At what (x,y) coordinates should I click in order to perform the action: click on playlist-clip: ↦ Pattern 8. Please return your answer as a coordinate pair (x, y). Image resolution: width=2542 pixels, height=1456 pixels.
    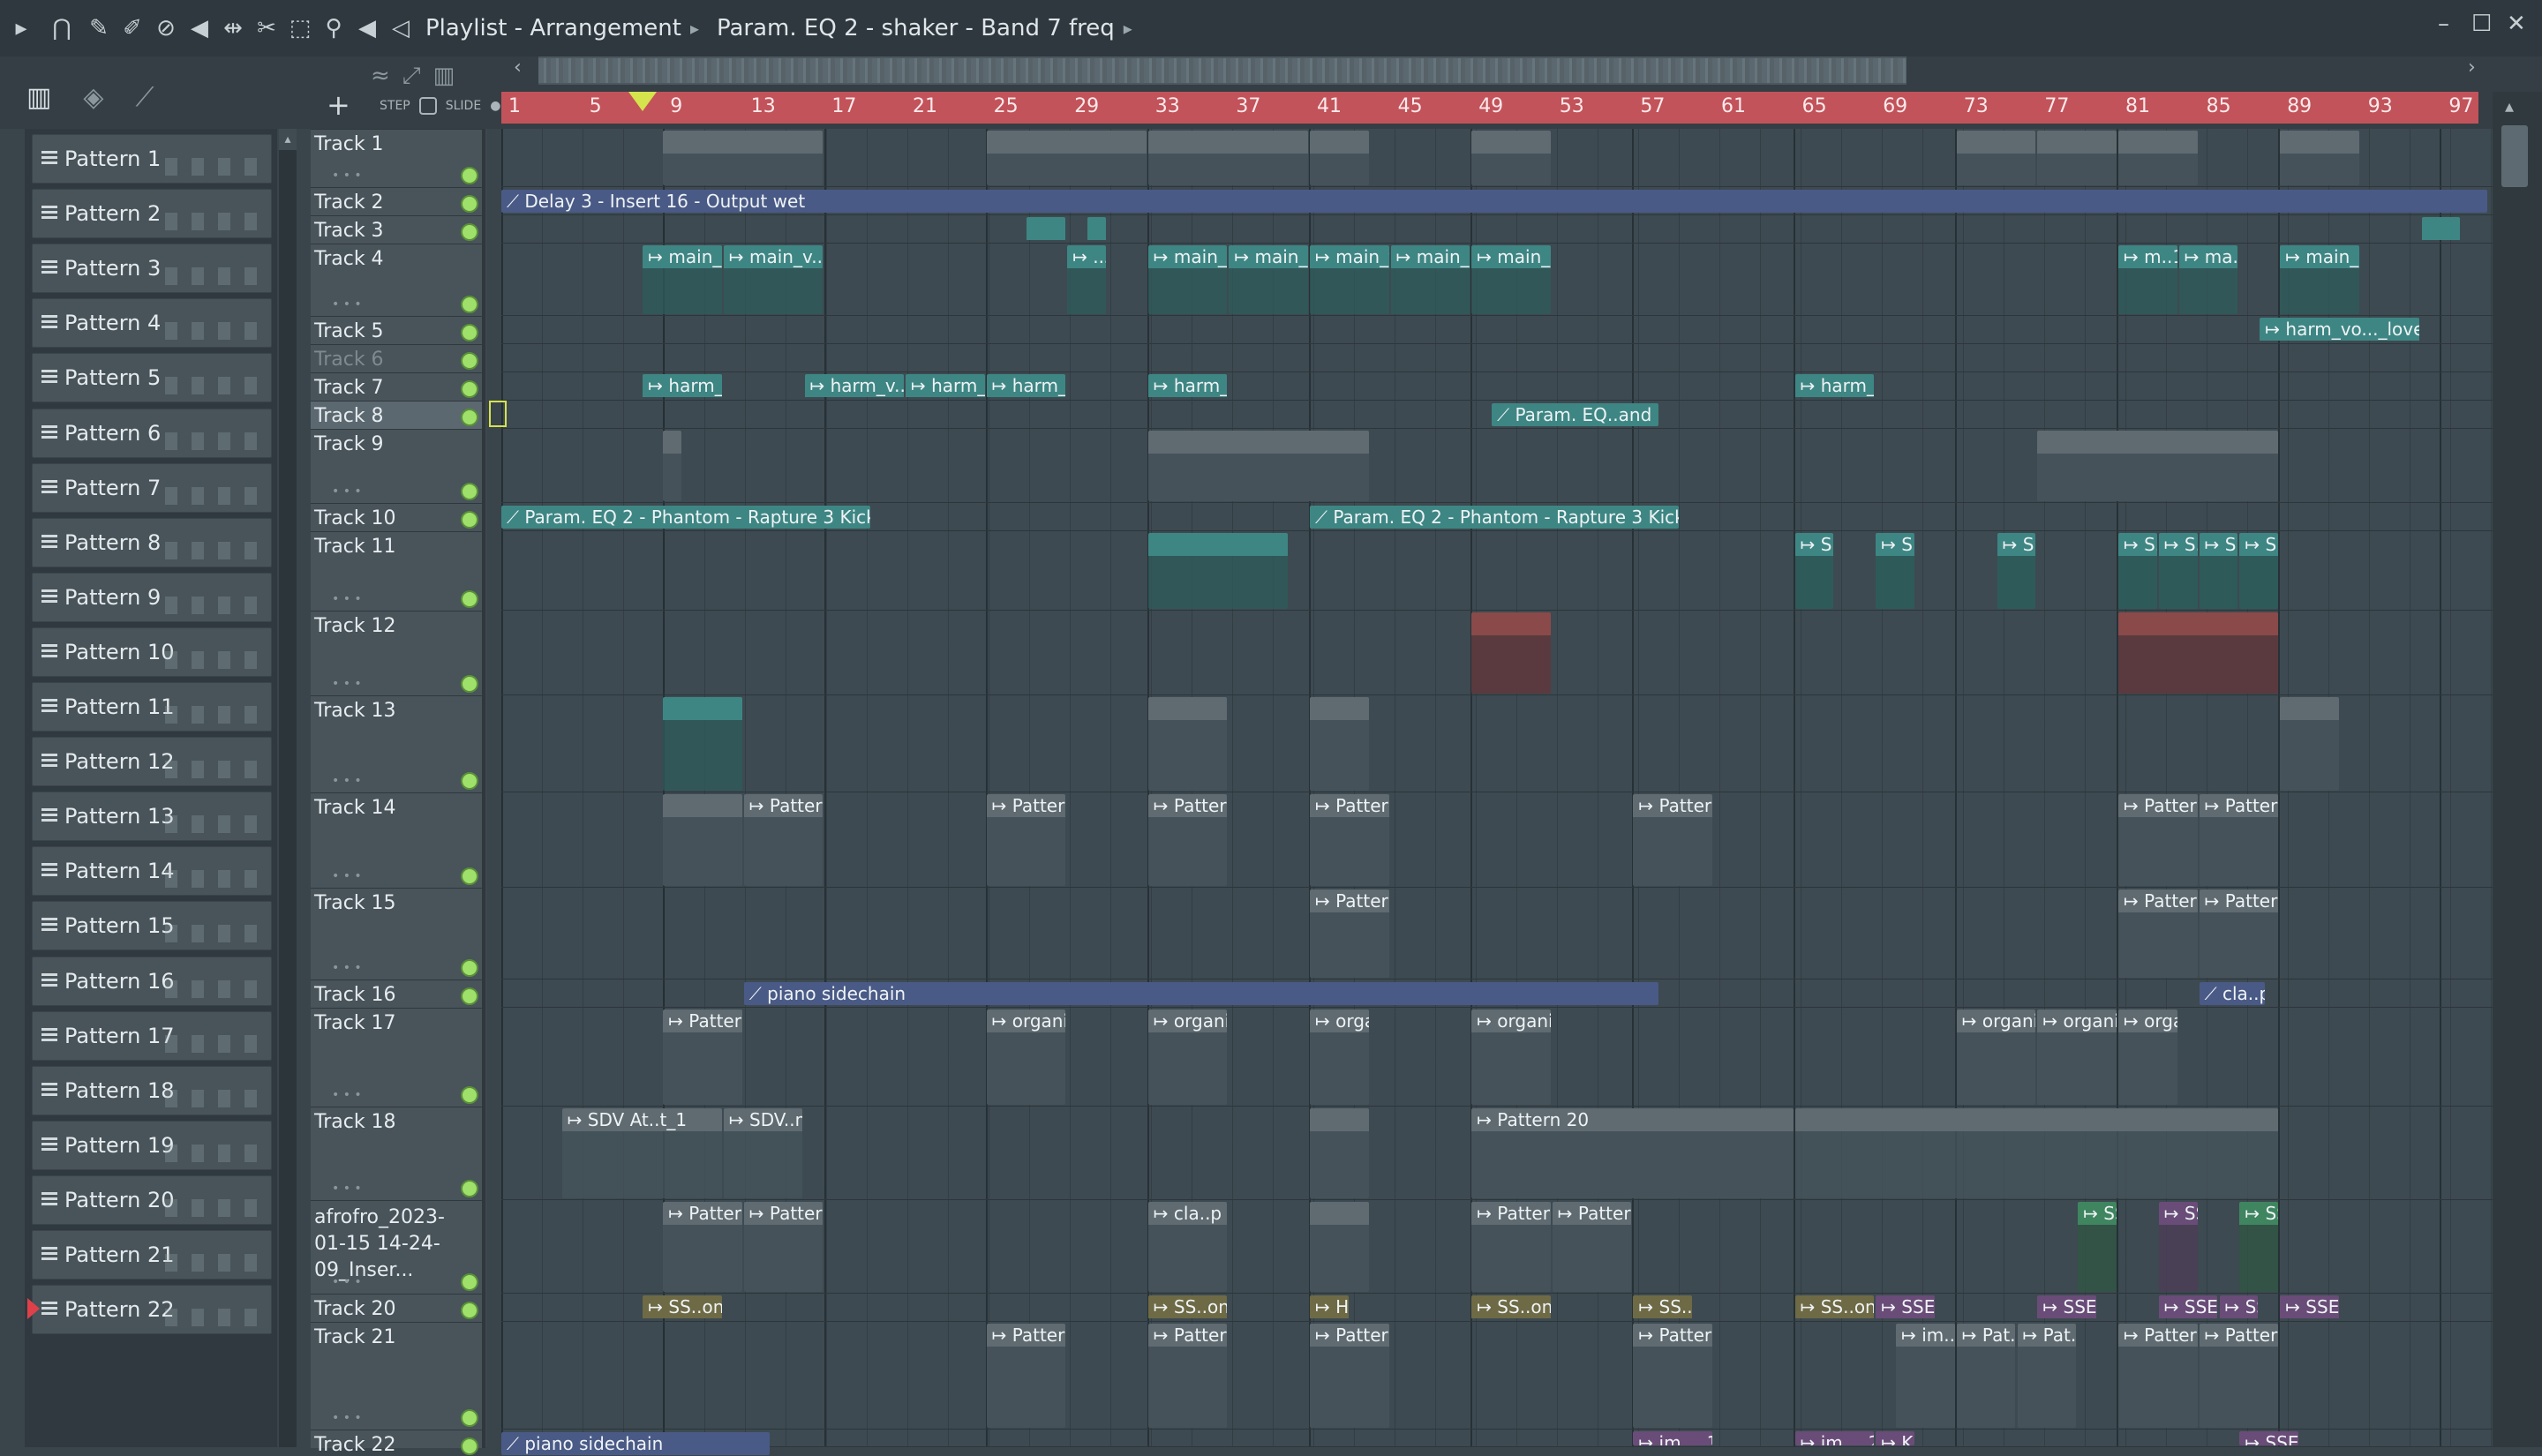
    Looking at the image, I should click on (702, 1057).